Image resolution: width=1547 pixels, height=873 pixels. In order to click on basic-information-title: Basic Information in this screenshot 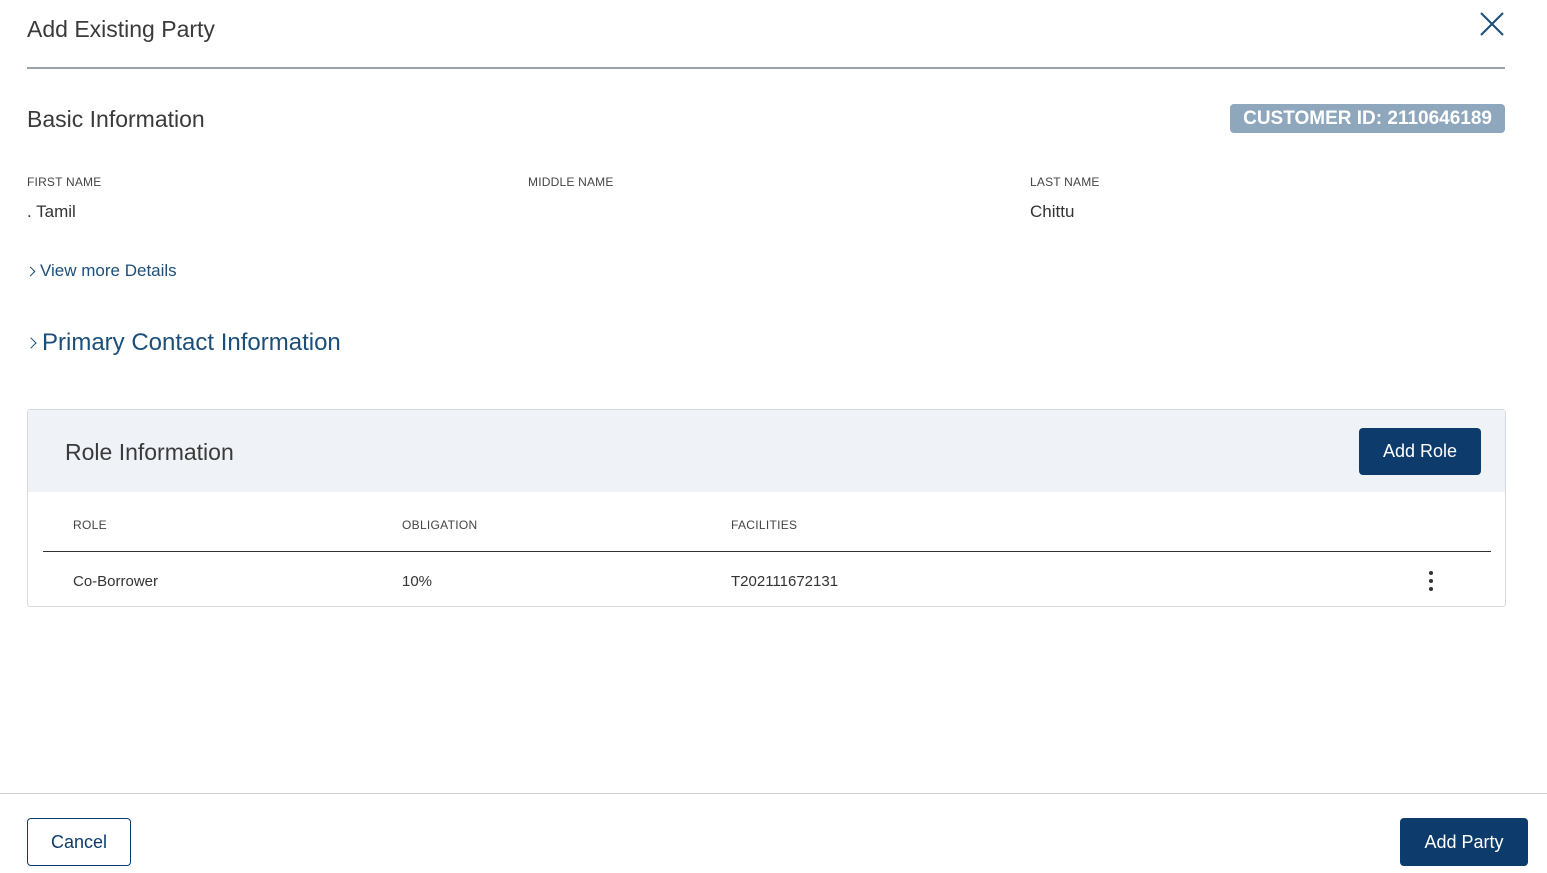, I will do `click(116, 119)`.